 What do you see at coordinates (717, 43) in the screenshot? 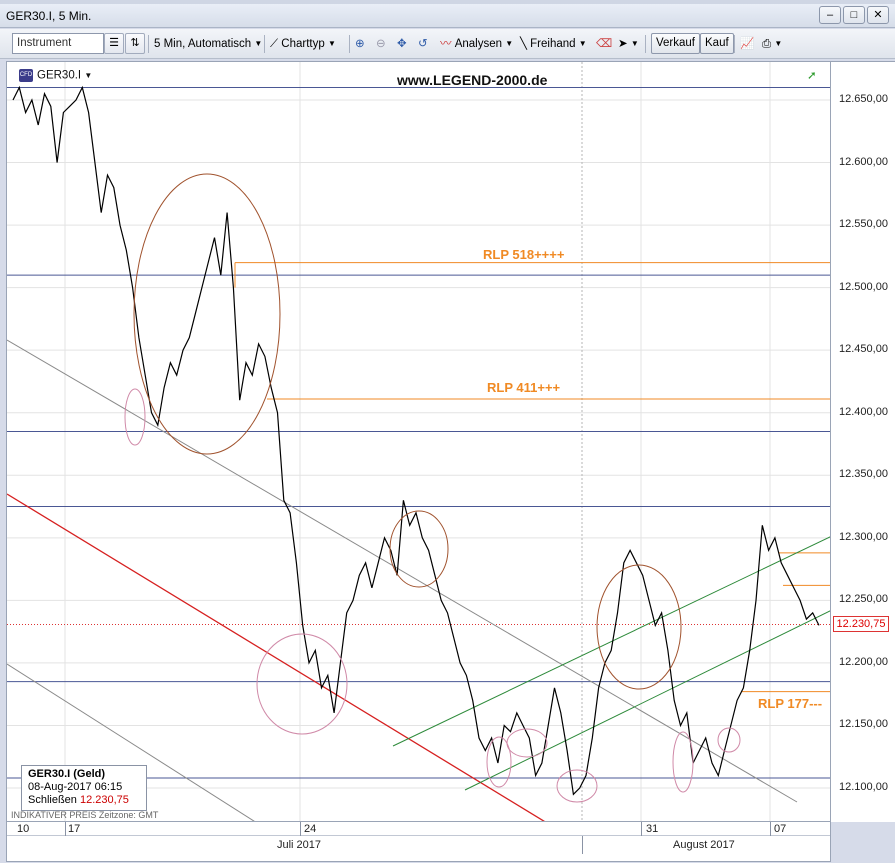
I see `buy-button: Kauf` at bounding box center [717, 43].